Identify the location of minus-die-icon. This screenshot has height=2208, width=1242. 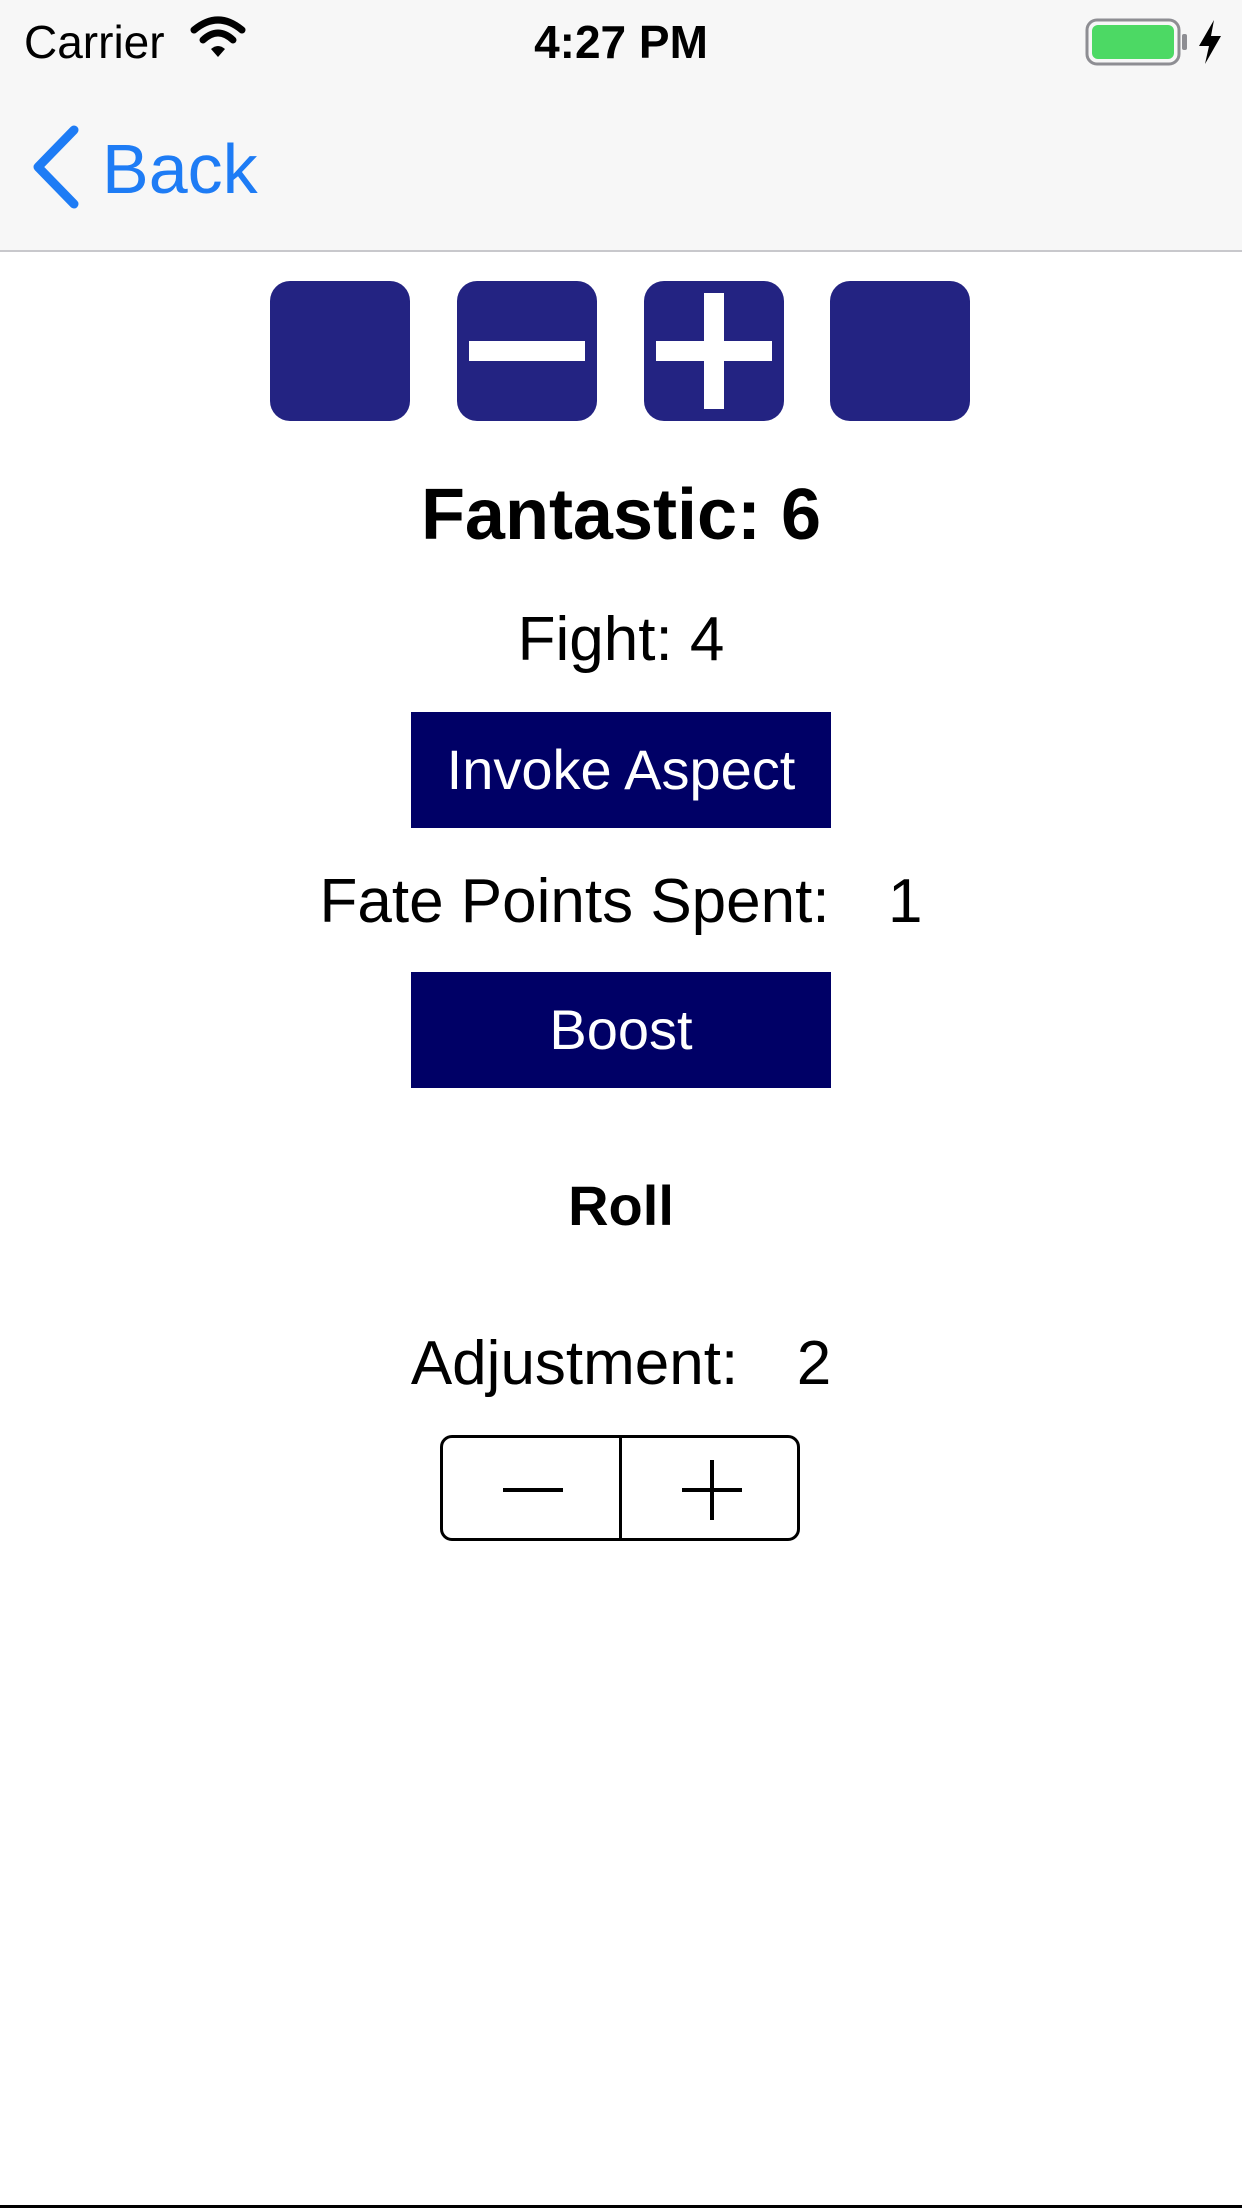
(527, 351).